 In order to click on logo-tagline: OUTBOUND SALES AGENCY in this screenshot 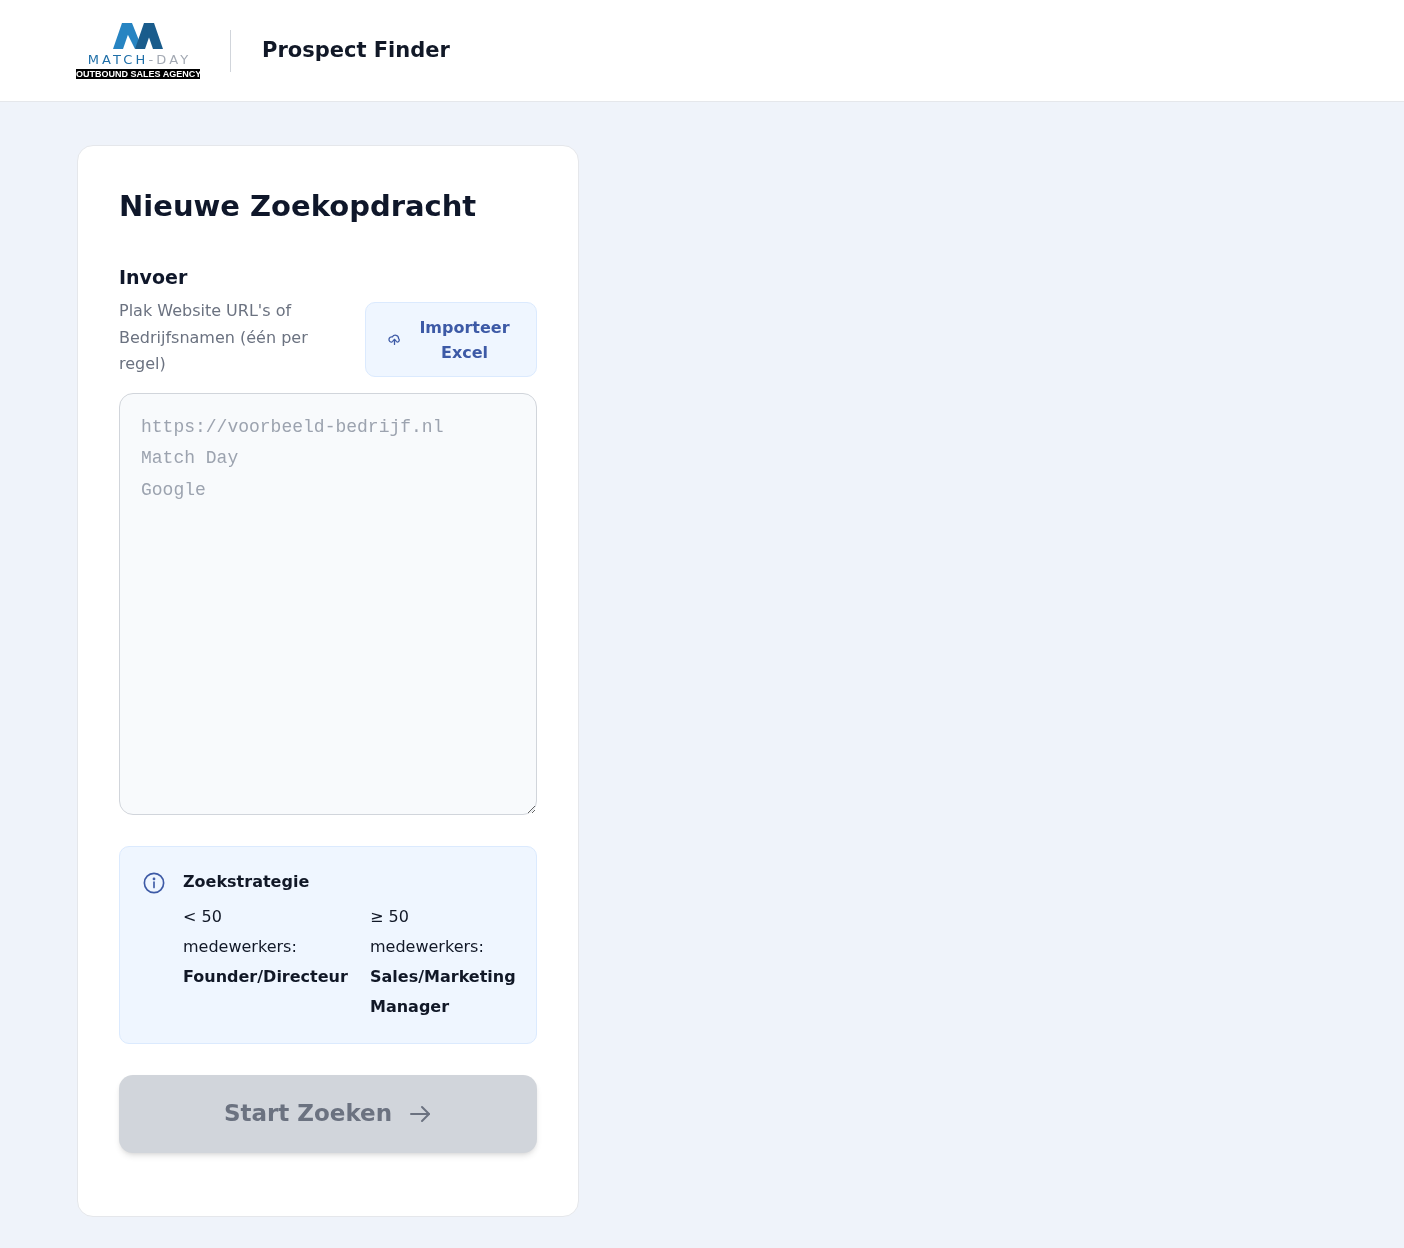, I will do `click(138, 73)`.